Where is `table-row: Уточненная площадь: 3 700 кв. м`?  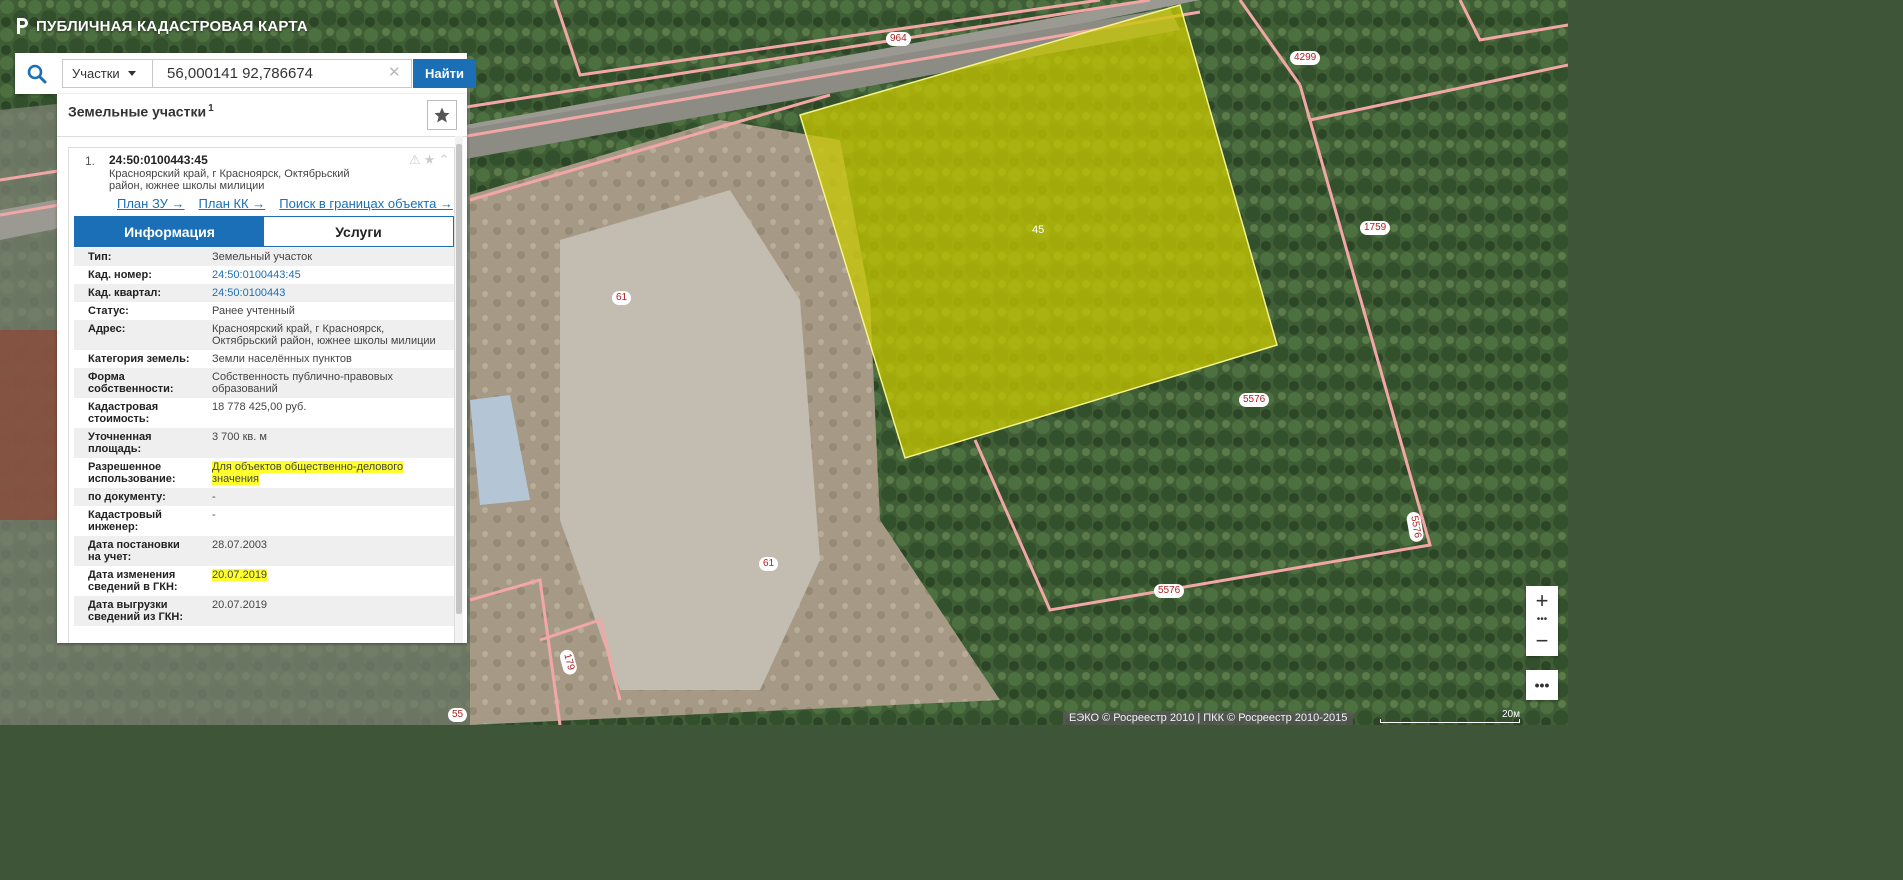 table-row: Уточненная площадь: 3 700 кв. м is located at coordinates (264, 443).